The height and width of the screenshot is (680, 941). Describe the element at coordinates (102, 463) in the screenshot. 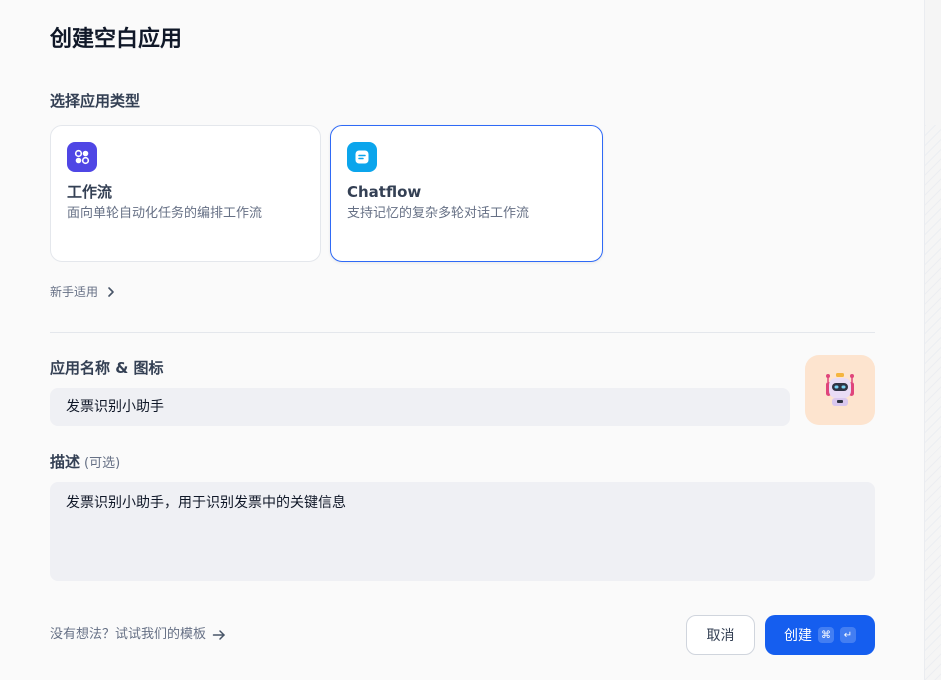

I see `optional-hint: (可选)` at that location.